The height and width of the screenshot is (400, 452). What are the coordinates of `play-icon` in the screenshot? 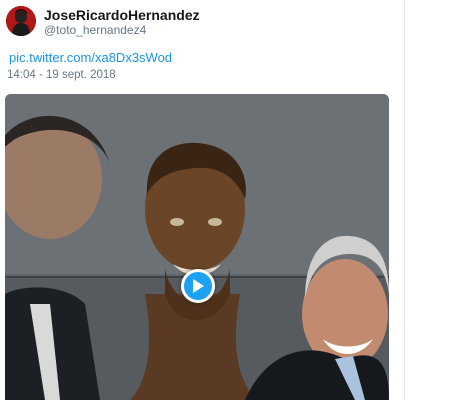 It's located at (198, 286).